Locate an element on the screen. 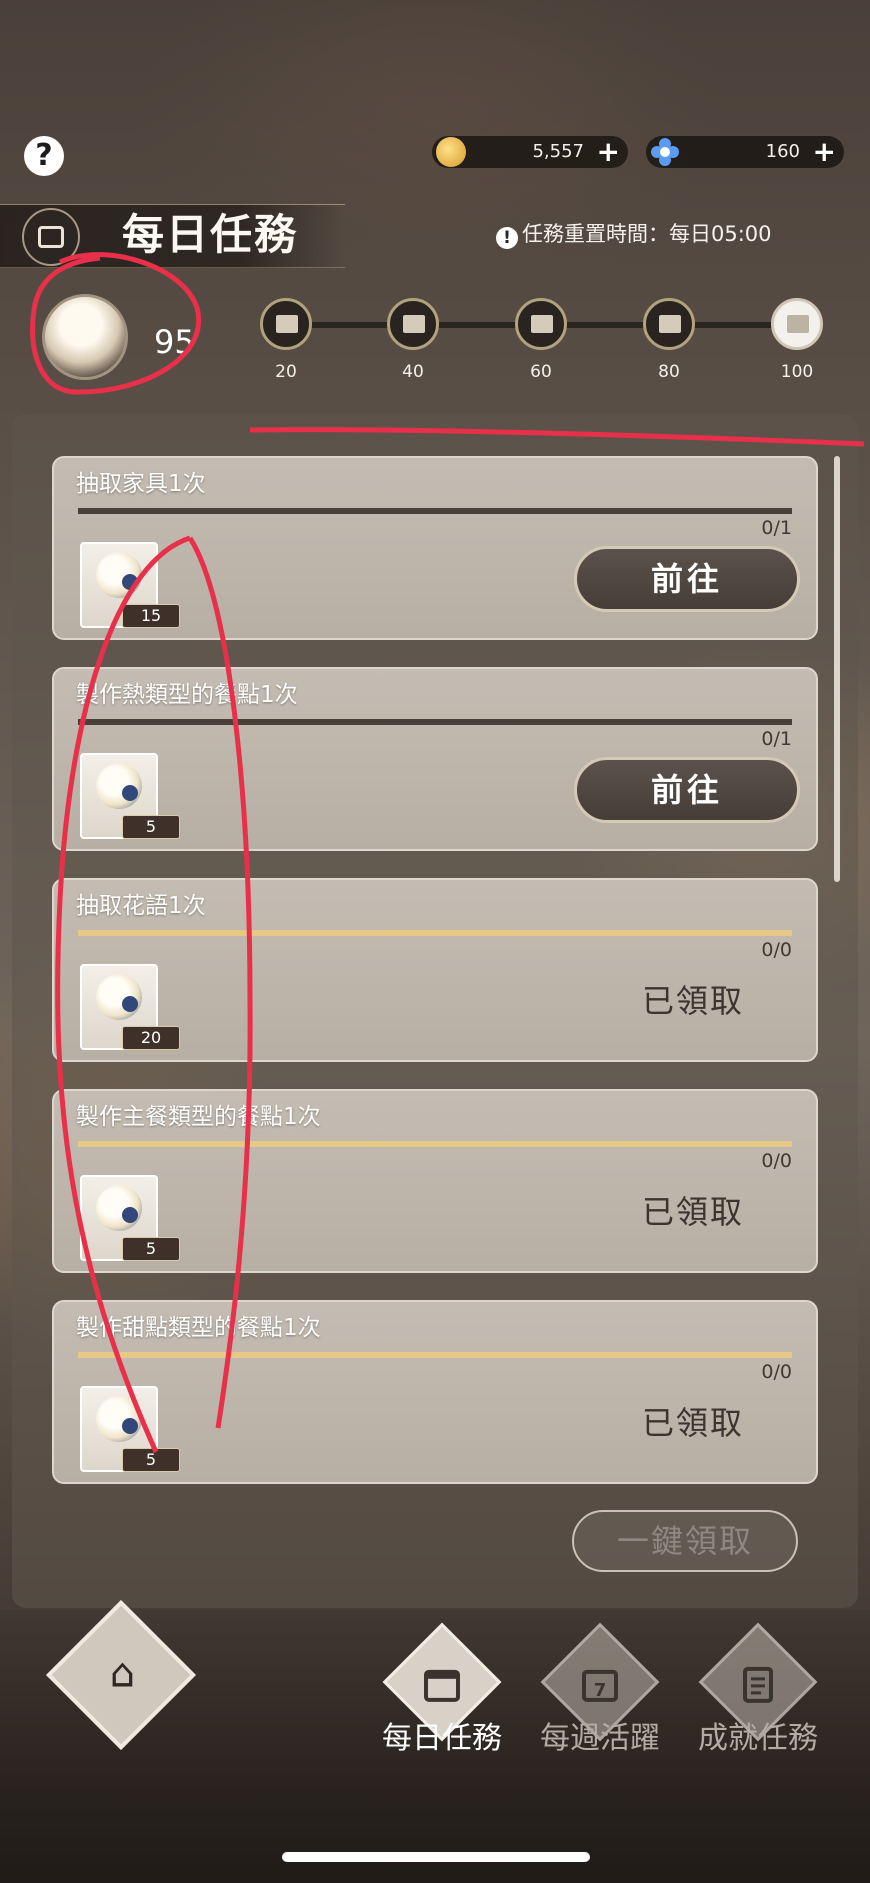 The image size is (870, 1883). calendar-7-icon: 7 is located at coordinates (600, 1685).